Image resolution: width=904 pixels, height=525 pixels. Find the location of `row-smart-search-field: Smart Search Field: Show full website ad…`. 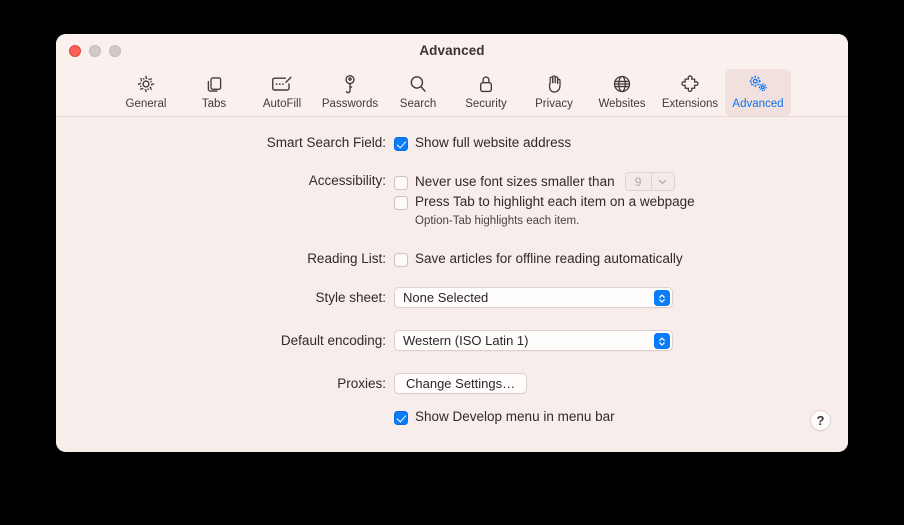

row-smart-search-field: Smart Search Field: Show full website ad… is located at coordinates (313, 143).